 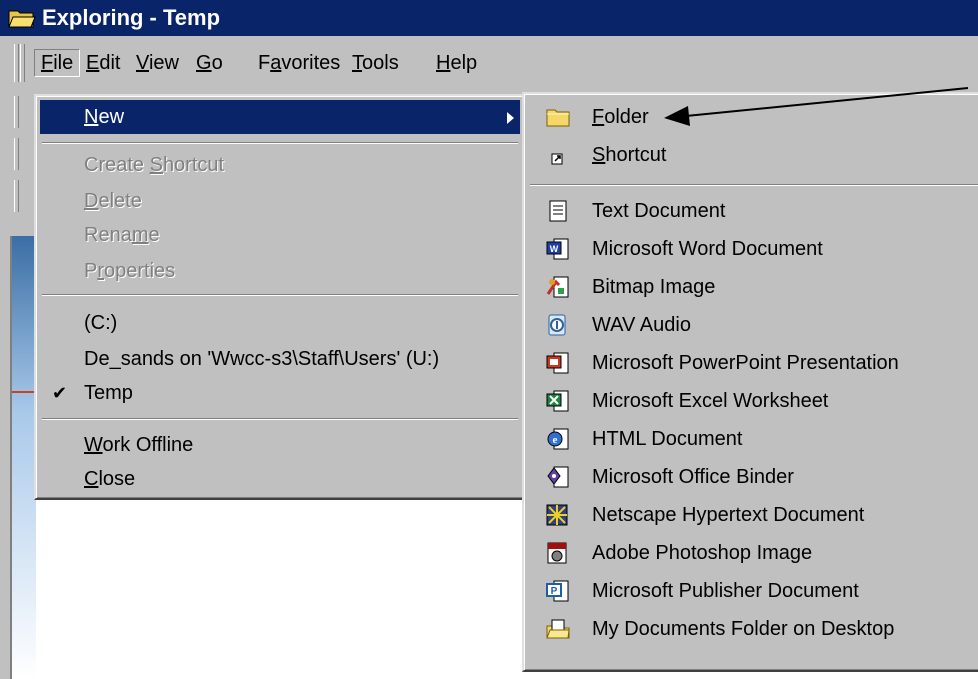 I want to click on new-menu-photoshop-image: Adobe Photoshop Image, so click(x=753, y=553).